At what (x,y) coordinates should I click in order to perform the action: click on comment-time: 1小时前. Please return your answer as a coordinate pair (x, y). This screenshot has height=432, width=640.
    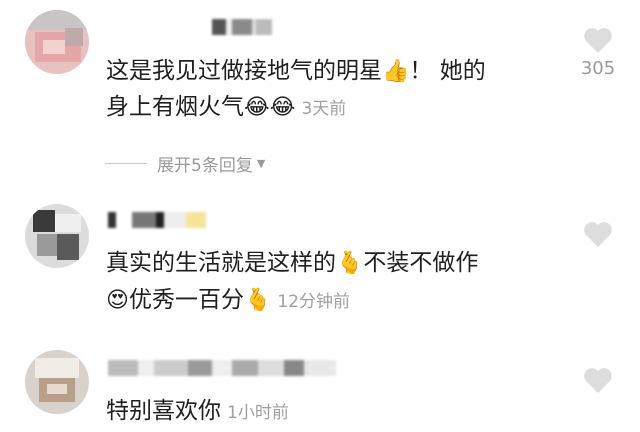
    Looking at the image, I should click on (258, 413).